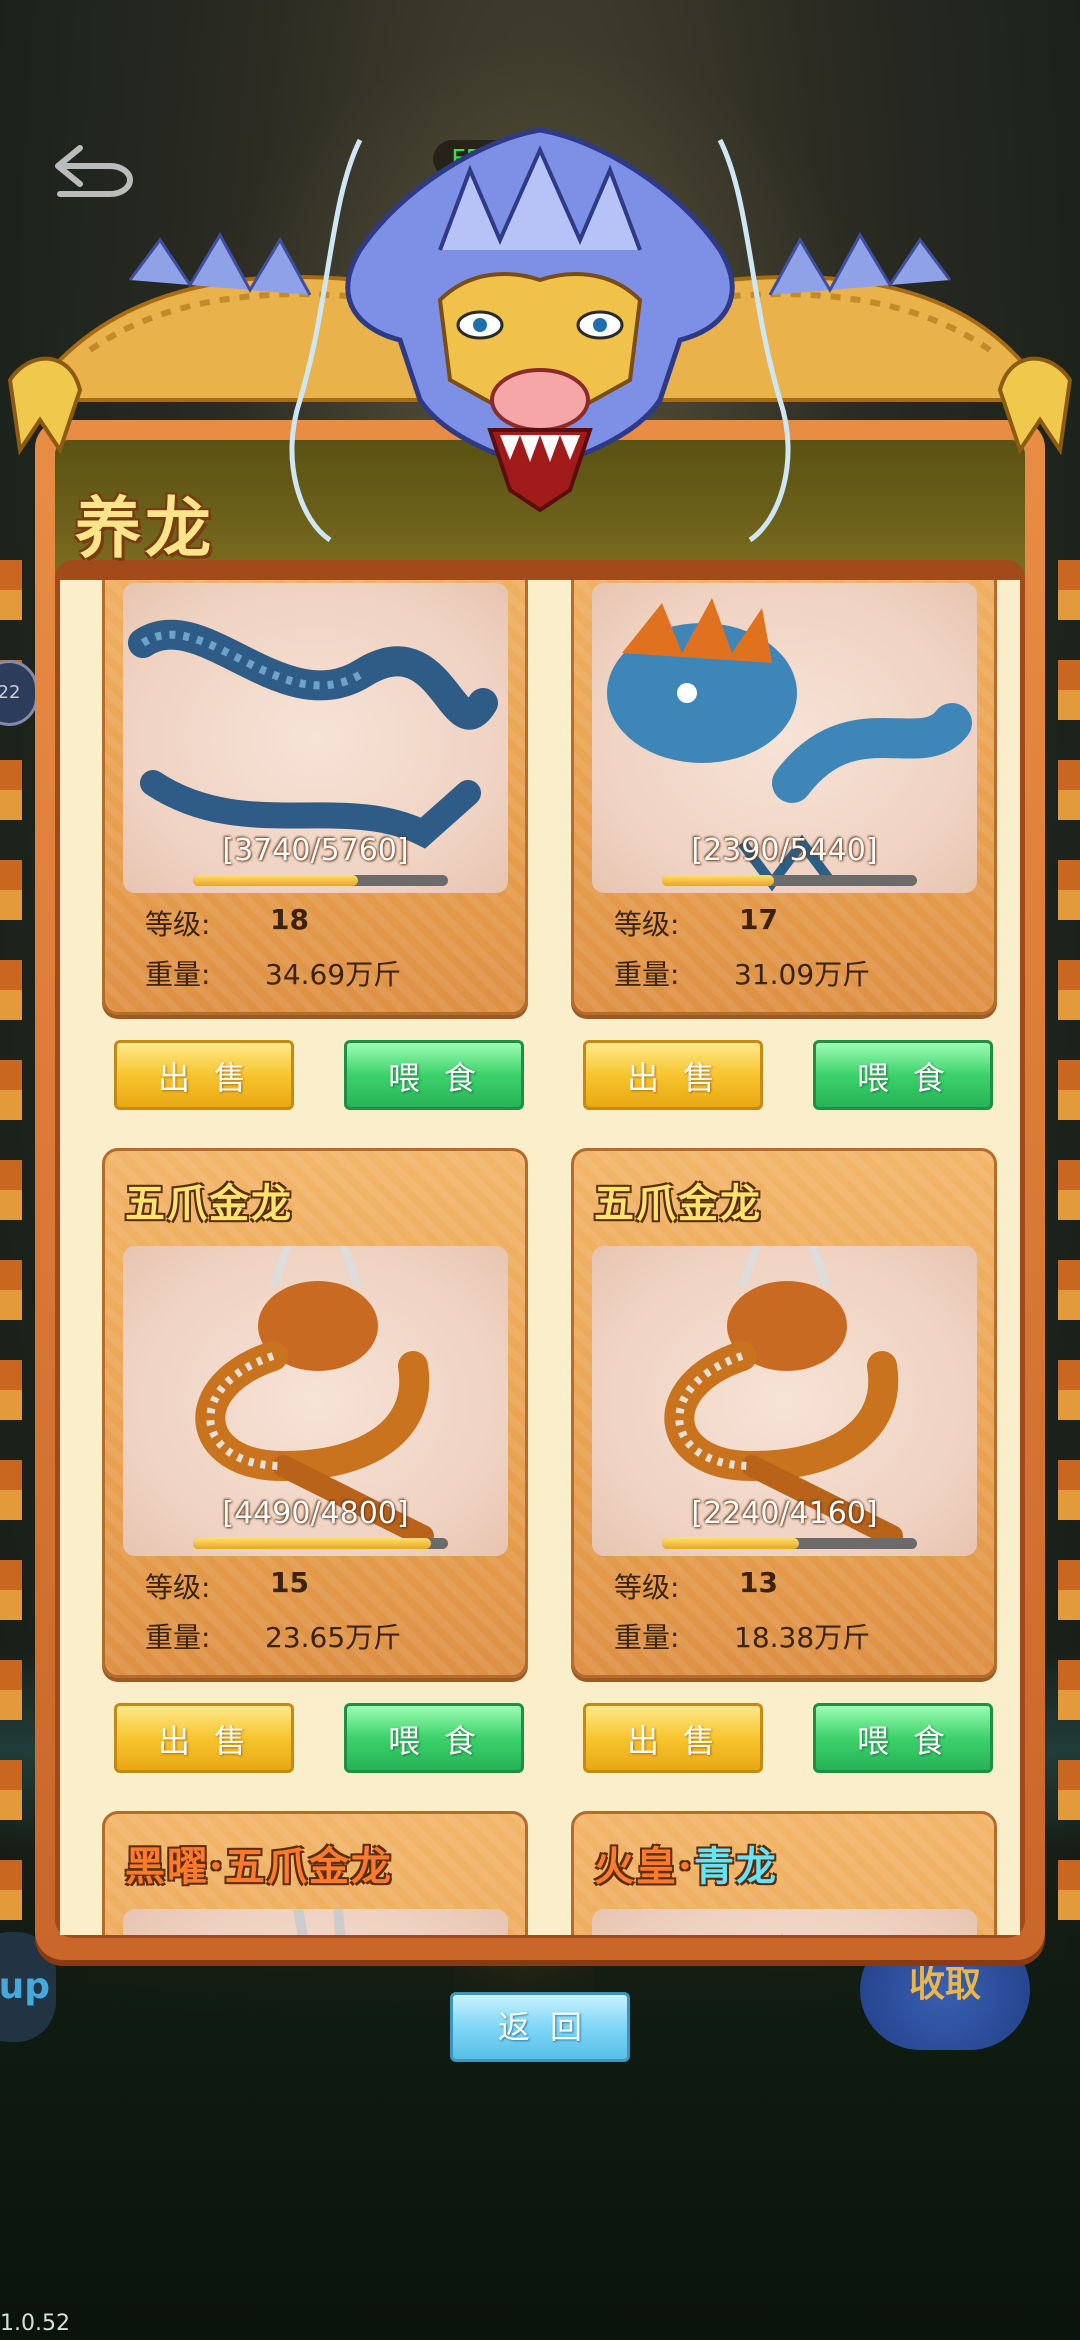  I want to click on panel-title: 养龙, so click(145, 528).